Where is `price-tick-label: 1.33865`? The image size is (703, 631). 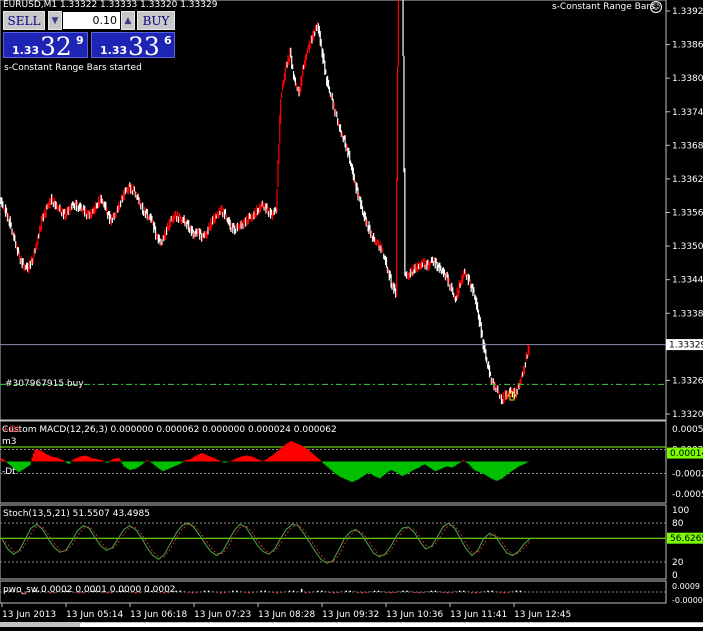 price-tick-label: 1.33865 is located at coordinates (687, 46).